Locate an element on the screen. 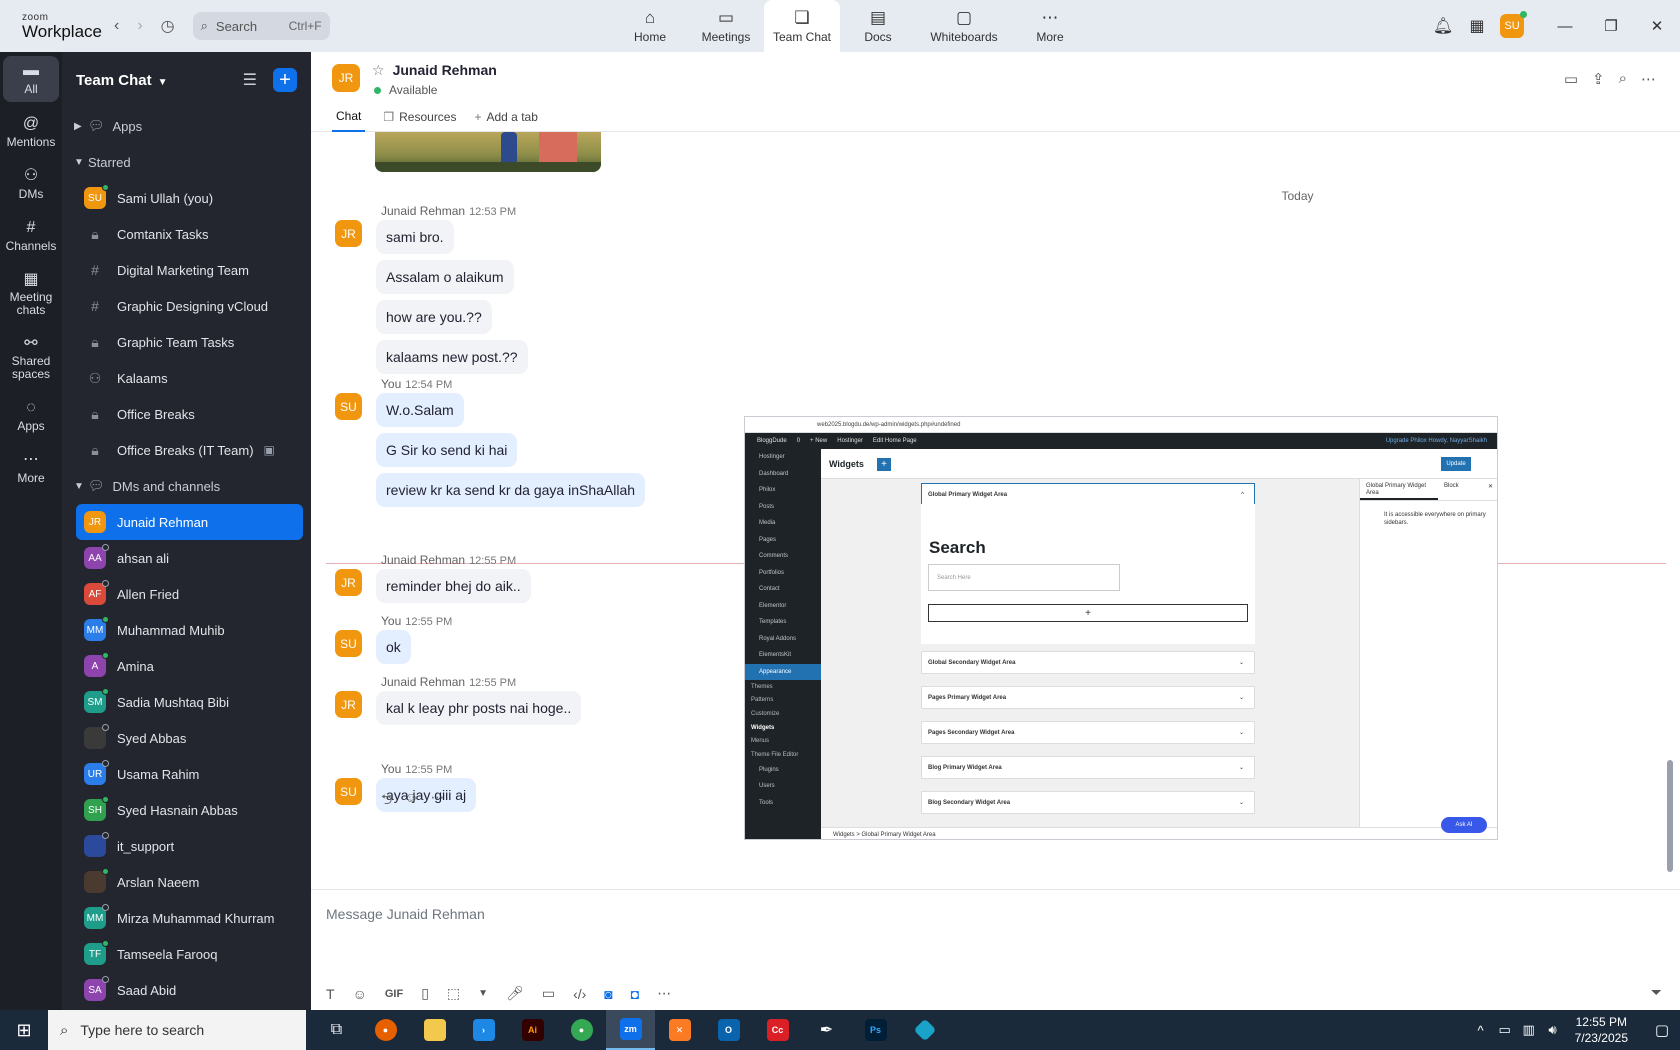  forward-arrow-icon: › is located at coordinates (139, 26).